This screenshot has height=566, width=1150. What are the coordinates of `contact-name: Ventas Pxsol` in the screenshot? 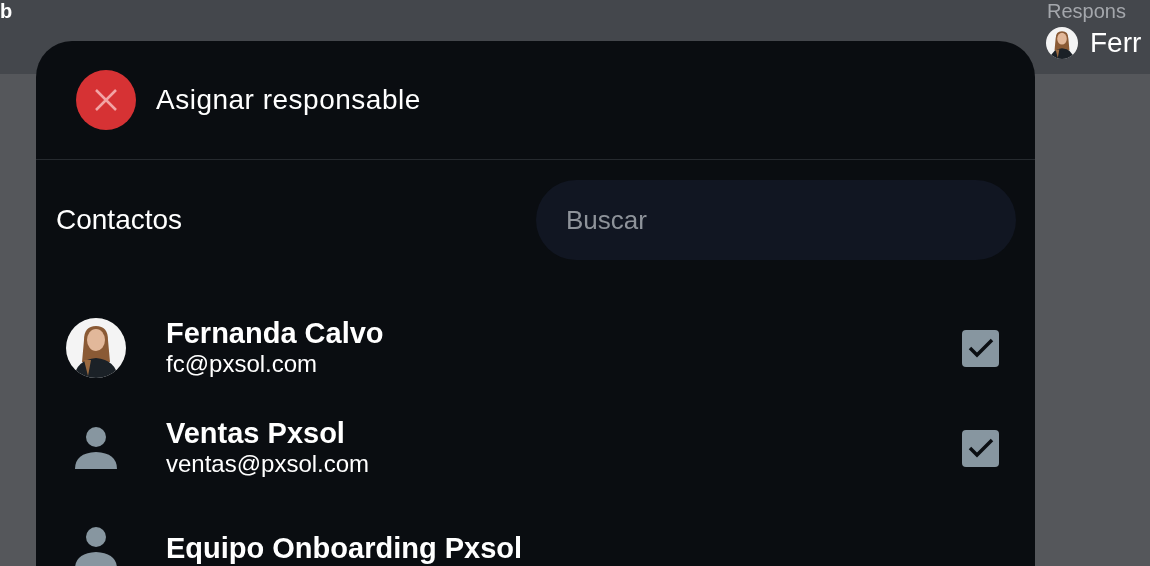 It's located at (256, 433).